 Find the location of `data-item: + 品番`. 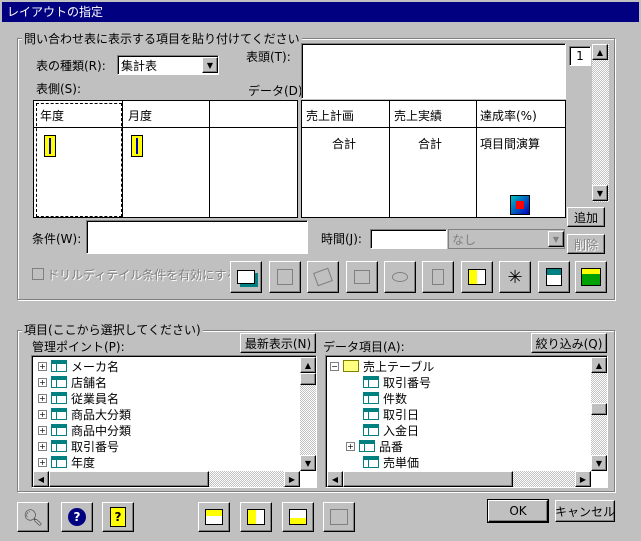

data-item: + 品番 is located at coordinates (375, 446).